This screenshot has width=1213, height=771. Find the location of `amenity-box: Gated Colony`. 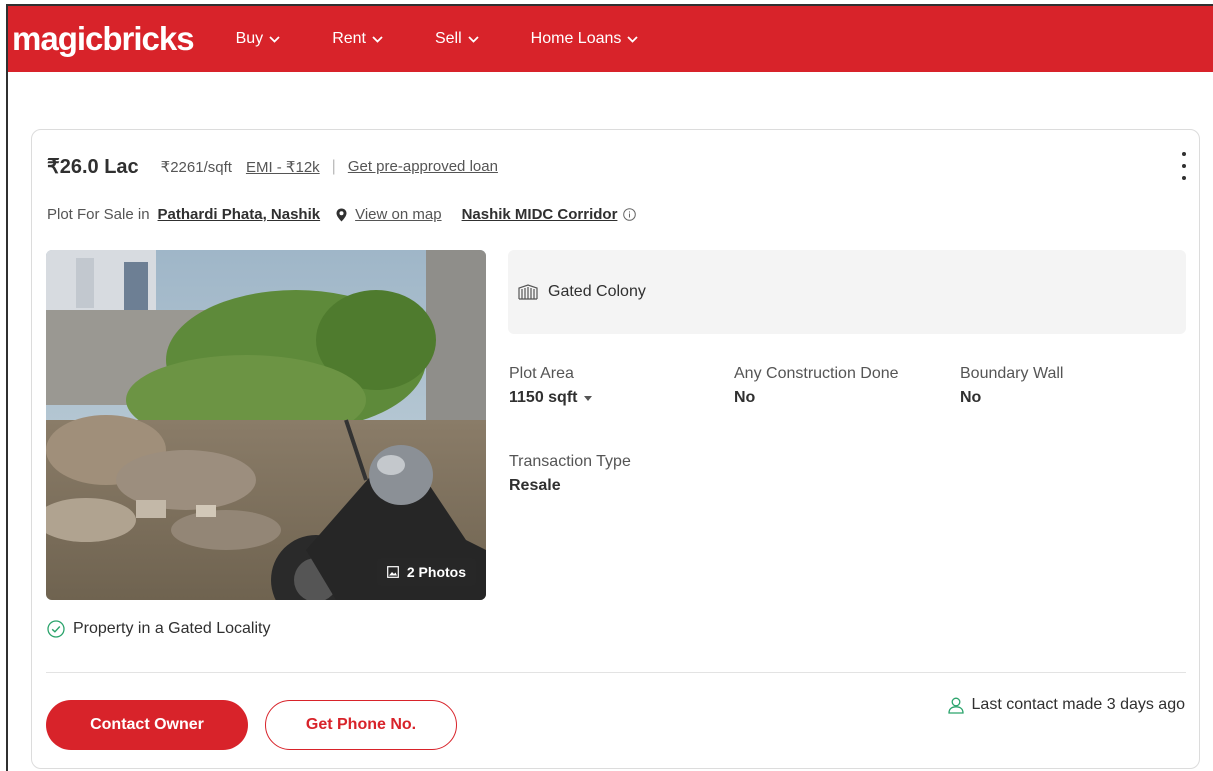

amenity-box: Gated Colony is located at coordinates (847, 292).